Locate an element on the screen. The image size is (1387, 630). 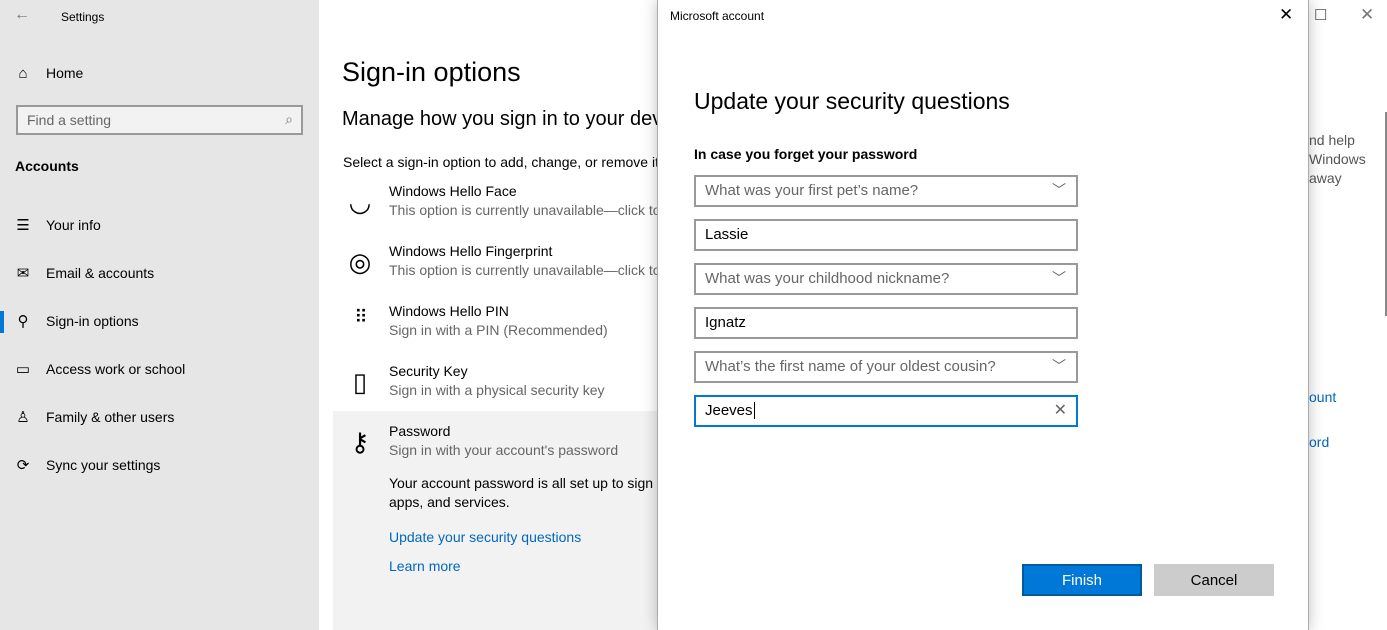
dialog-label: In case you forget your password is located at coordinates (806, 154).